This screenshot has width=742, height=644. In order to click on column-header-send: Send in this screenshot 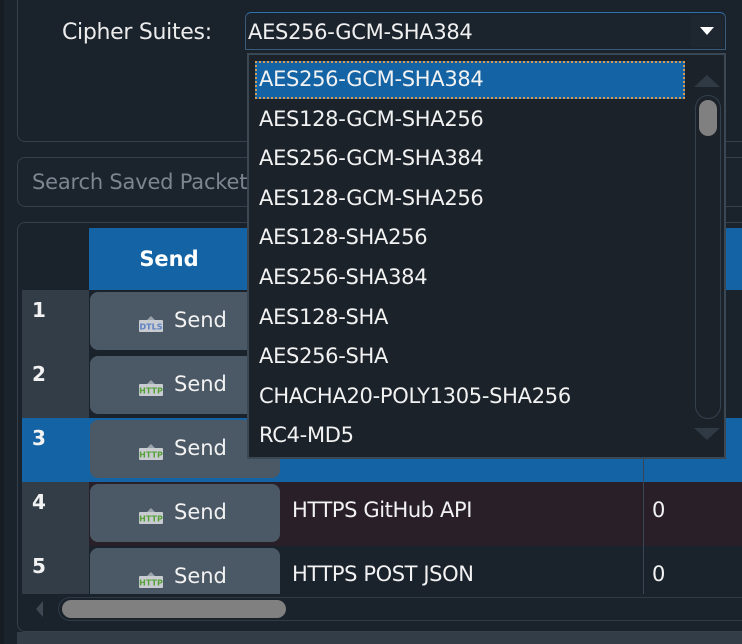, I will do `click(169, 259)`.